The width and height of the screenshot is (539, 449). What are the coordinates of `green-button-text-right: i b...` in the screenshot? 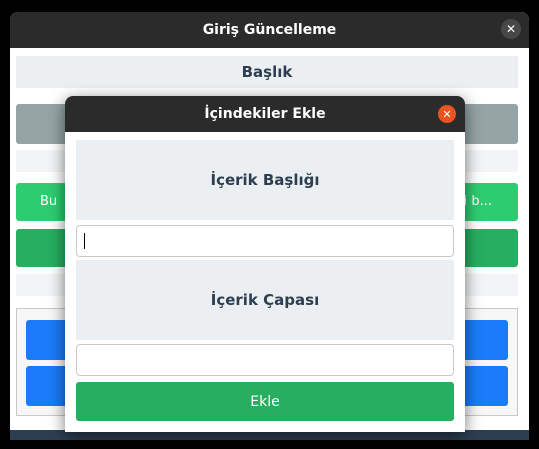 It's located at (477, 201).